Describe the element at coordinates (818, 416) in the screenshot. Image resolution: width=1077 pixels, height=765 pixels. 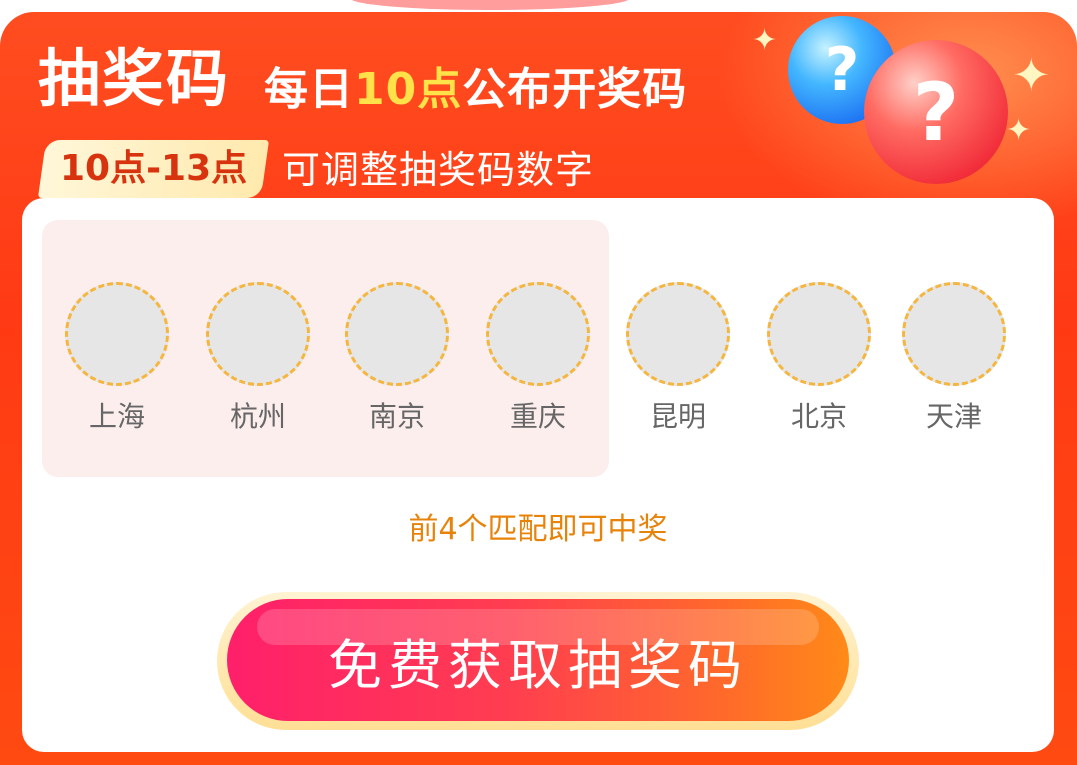
I see `slot-label: 北京` at that location.